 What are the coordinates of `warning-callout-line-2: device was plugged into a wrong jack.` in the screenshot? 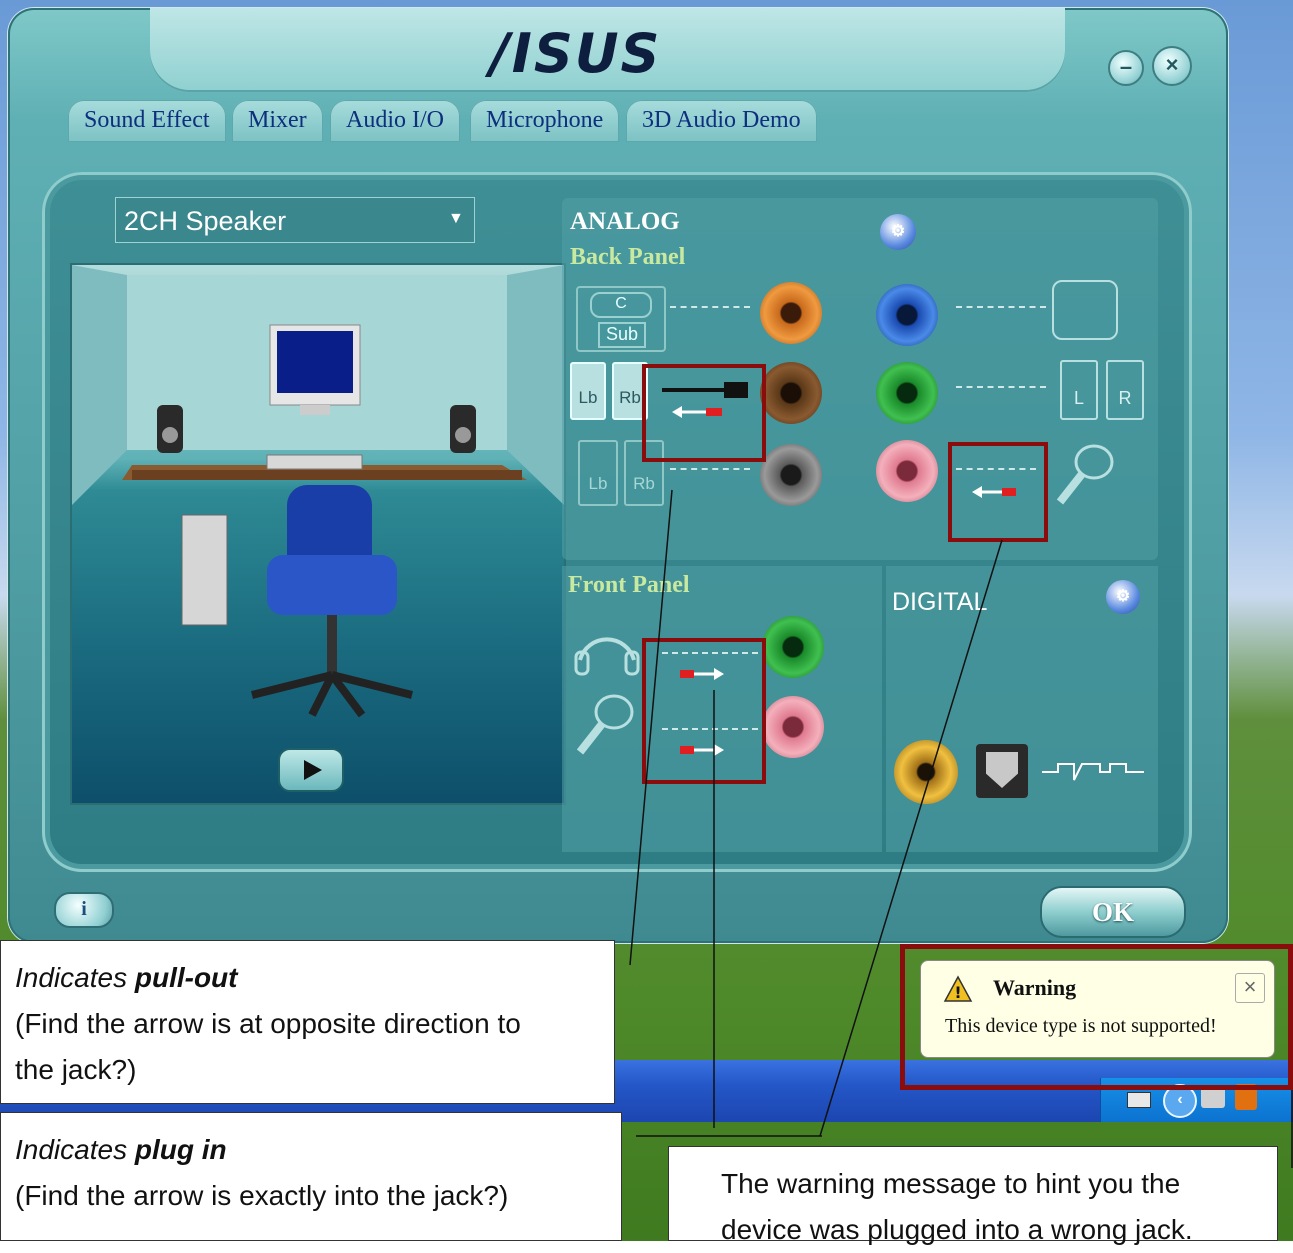 It's located at (957, 1229).